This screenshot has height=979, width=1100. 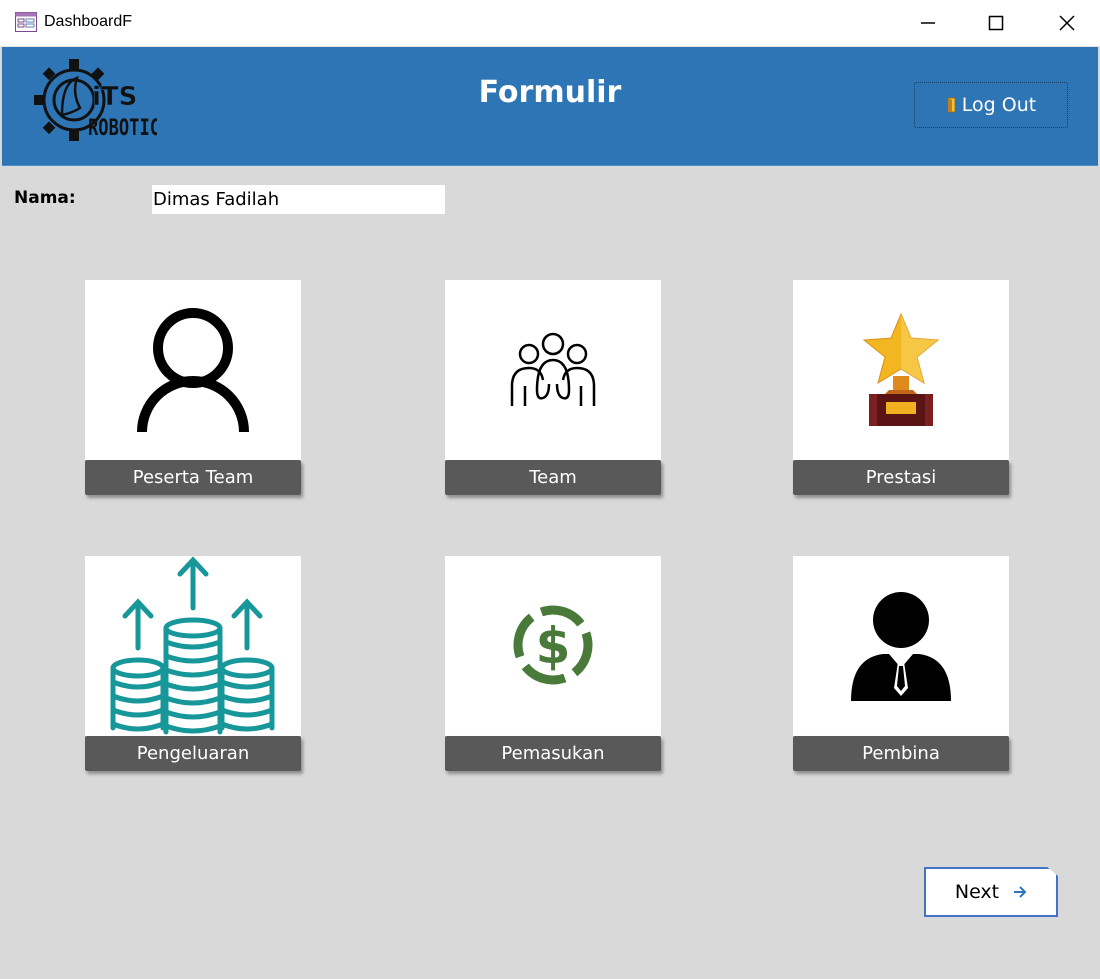 What do you see at coordinates (553, 753) in the screenshot?
I see `pemasukan-button: Pemasukan` at bounding box center [553, 753].